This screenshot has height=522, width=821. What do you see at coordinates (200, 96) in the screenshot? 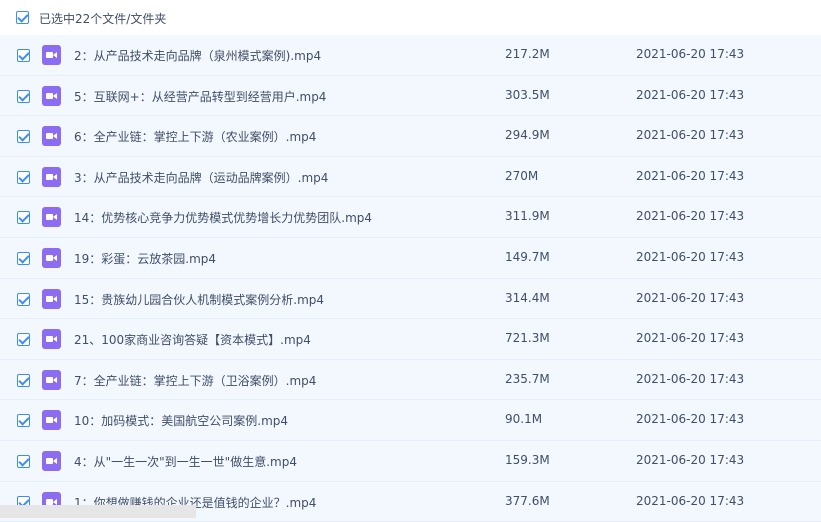
I see `file-name: 5：互联网+：从经营产品转型到经营用户.mp4` at bounding box center [200, 96].